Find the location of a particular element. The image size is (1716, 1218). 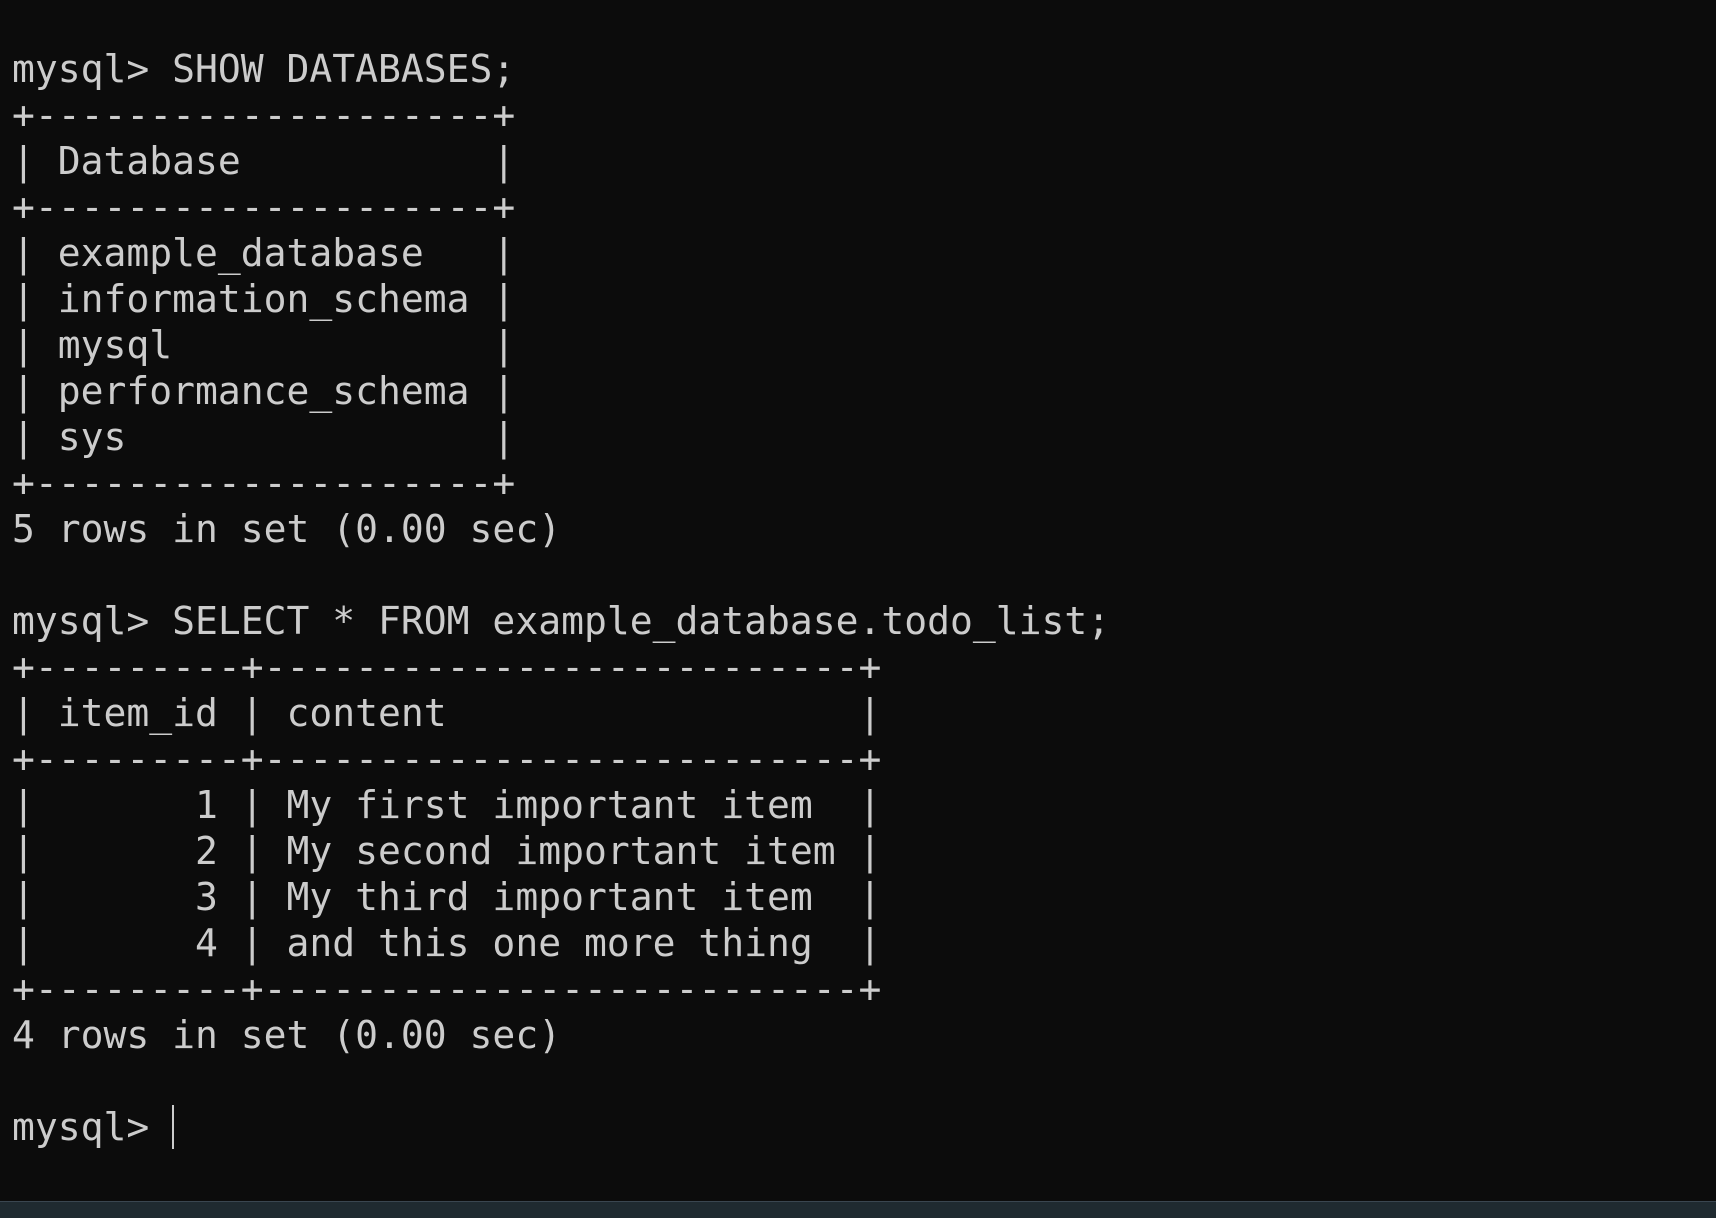

text-cursor is located at coordinates (173, 1127).